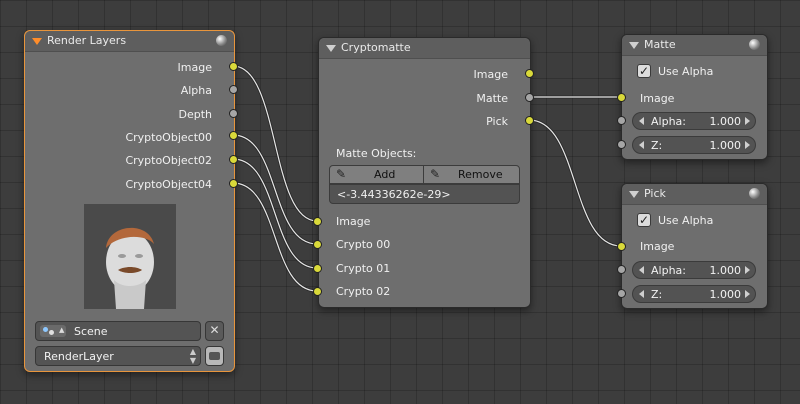 This screenshot has width=800, height=404. What do you see at coordinates (168, 160) in the screenshot?
I see `output-label-cryptoobject02: CryptoObject02` at bounding box center [168, 160].